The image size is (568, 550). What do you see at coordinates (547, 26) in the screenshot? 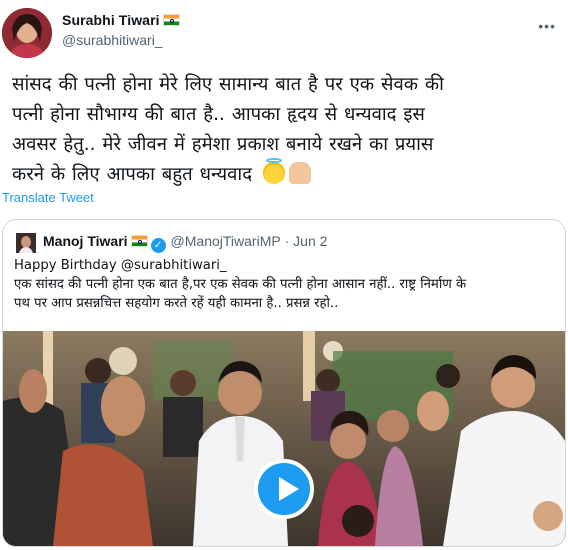
I see `more-horizontal-icon: •••` at bounding box center [547, 26].